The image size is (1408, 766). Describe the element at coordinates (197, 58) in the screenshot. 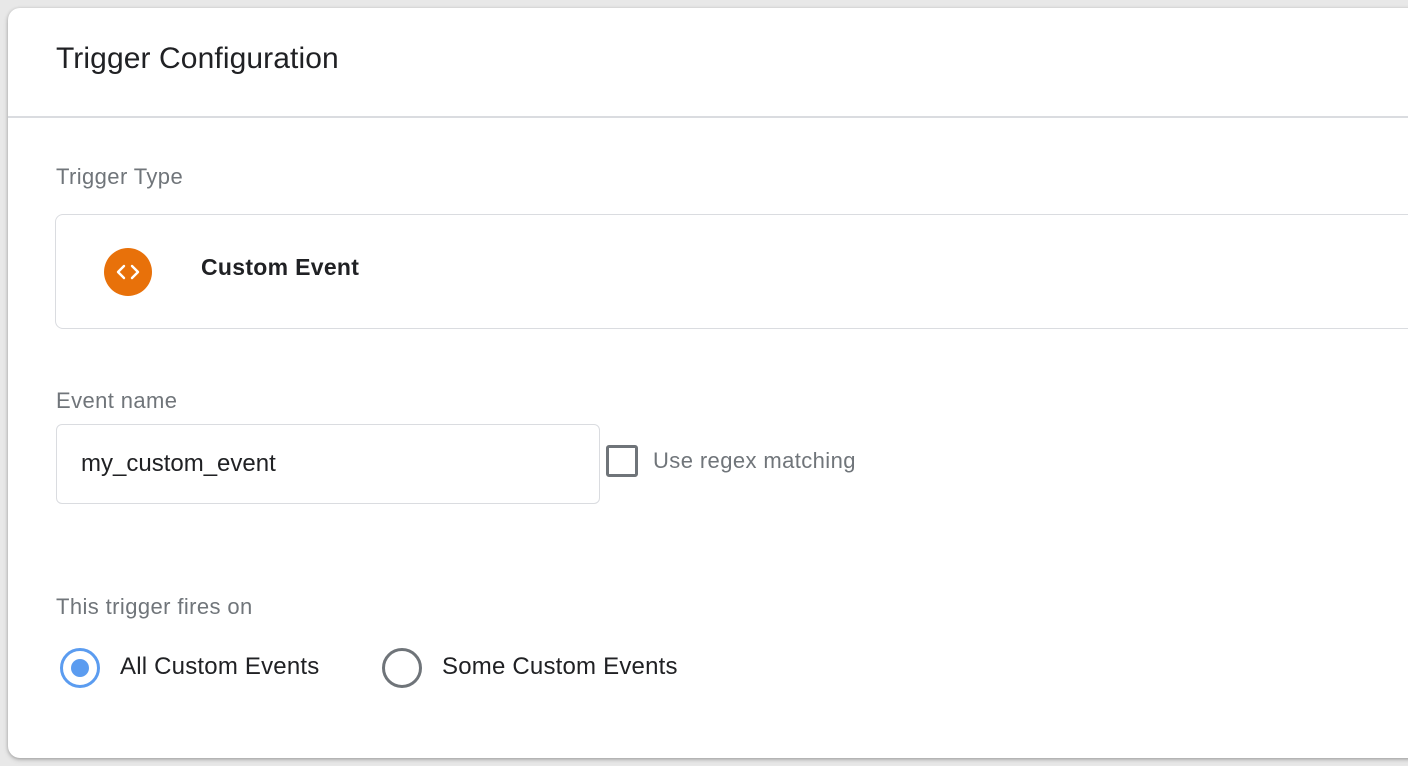

I see `card-title: Trigger Configuration` at that location.